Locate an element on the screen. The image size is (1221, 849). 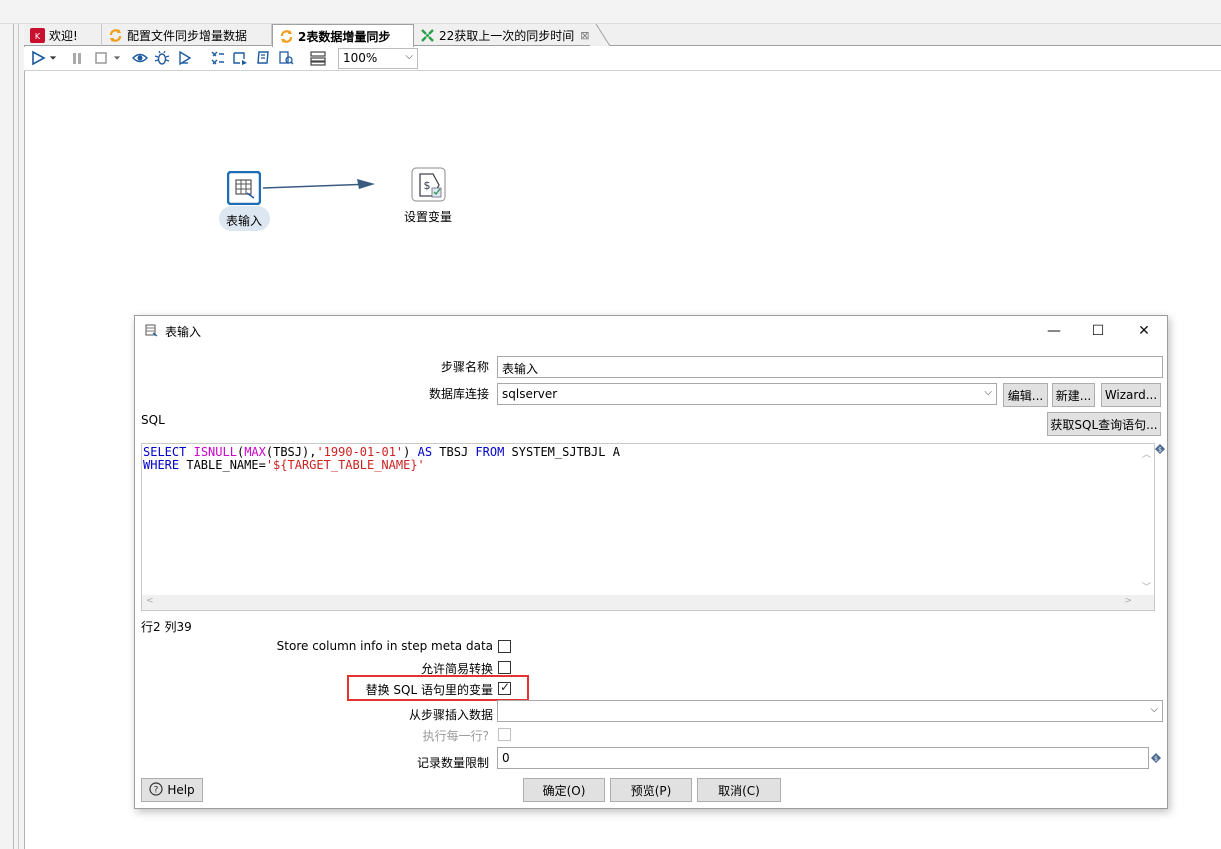
store-column-info-label: Store column info in step meta data is located at coordinates (384, 646).